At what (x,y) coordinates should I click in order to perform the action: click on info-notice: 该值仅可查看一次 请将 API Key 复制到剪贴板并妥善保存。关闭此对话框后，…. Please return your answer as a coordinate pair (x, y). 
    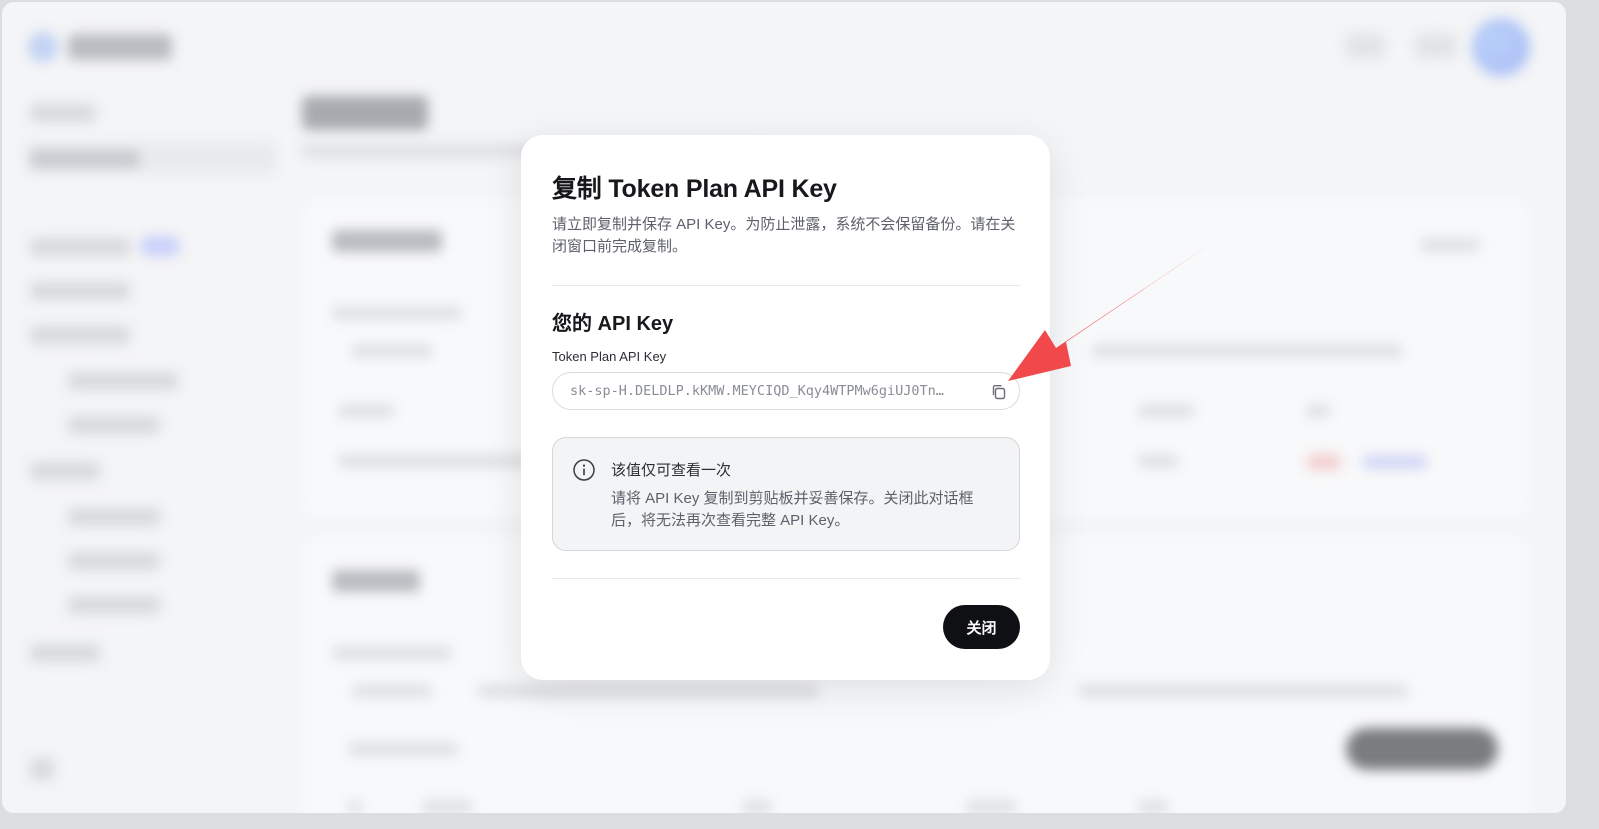
    Looking at the image, I should click on (786, 494).